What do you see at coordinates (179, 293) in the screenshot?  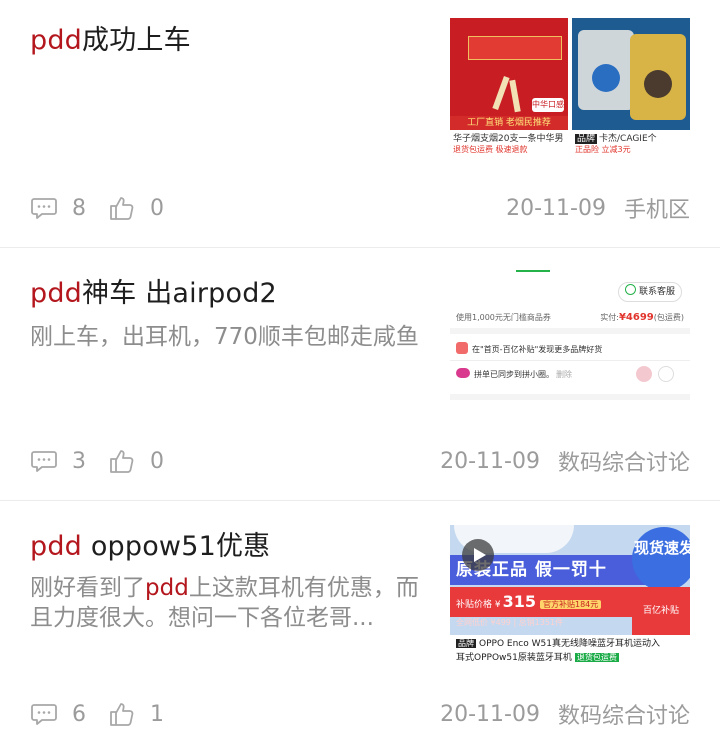 I see `title-text: 神车 出airpod2` at bounding box center [179, 293].